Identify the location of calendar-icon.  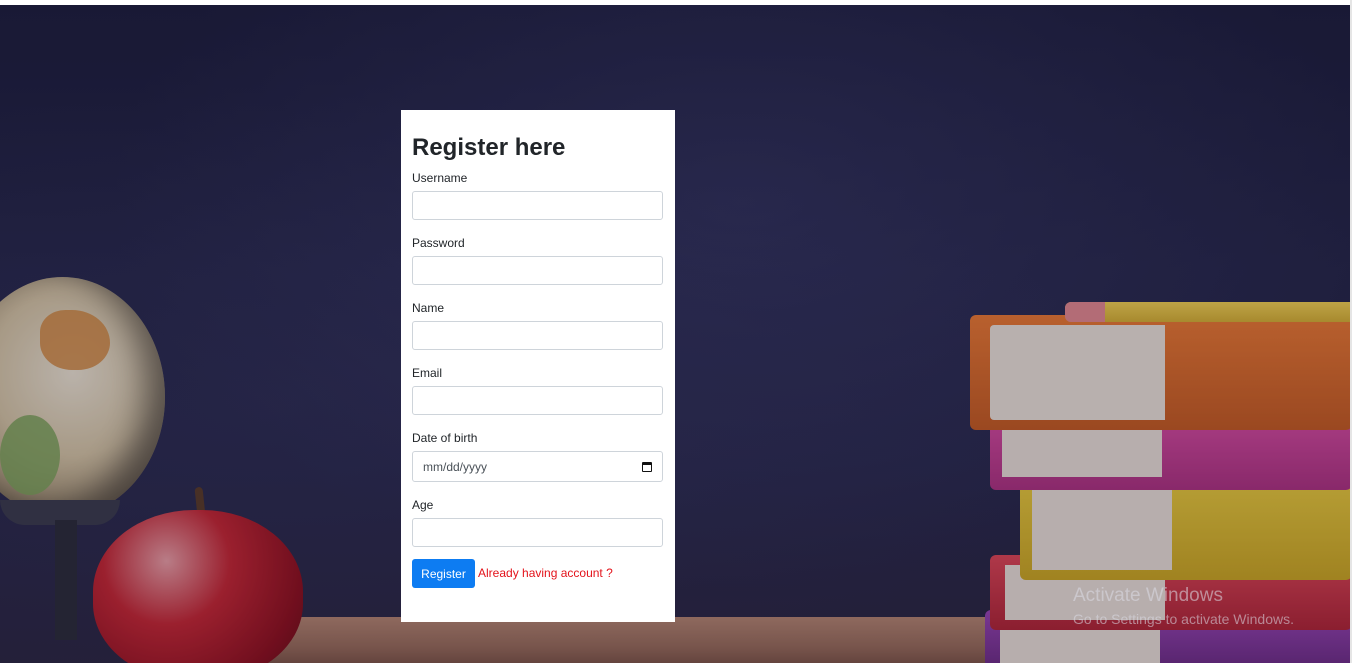
(647, 466).